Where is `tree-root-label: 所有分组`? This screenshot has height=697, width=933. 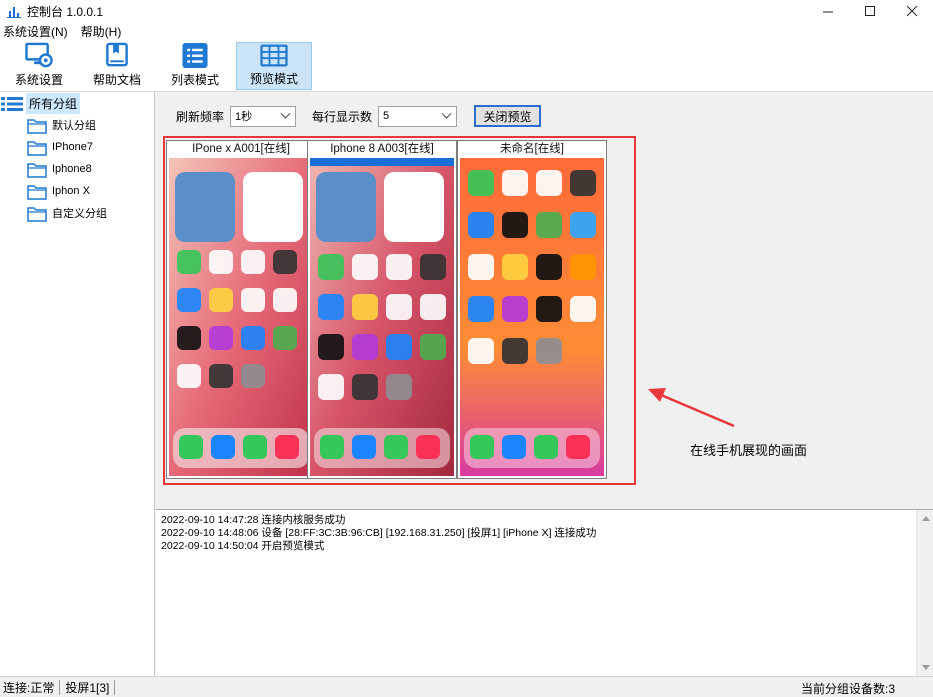 tree-root-label: 所有分组 is located at coordinates (53, 103).